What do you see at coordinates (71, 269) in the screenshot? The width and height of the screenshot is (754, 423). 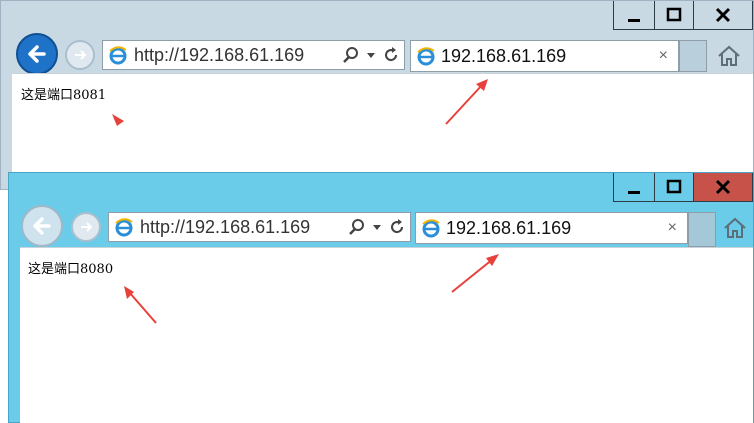 I see `page-text: 这是端口8080` at bounding box center [71, 269].